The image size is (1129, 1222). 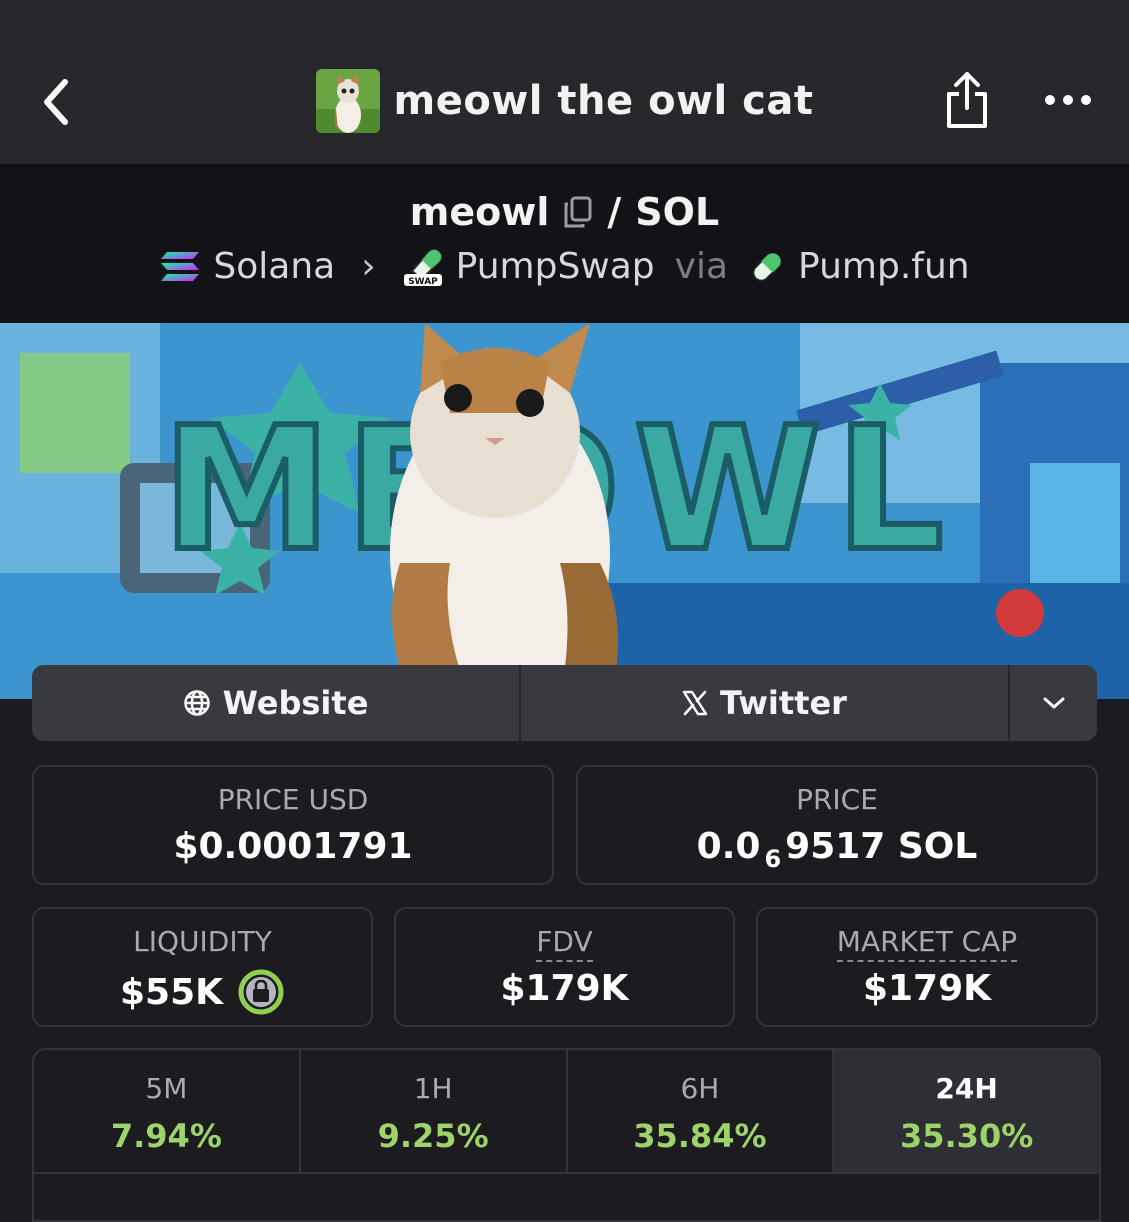 What do you see at coordinates (433, 1088) in the screenshot?
I see `tab-label: 1H` at bounding box center [433, 1088].